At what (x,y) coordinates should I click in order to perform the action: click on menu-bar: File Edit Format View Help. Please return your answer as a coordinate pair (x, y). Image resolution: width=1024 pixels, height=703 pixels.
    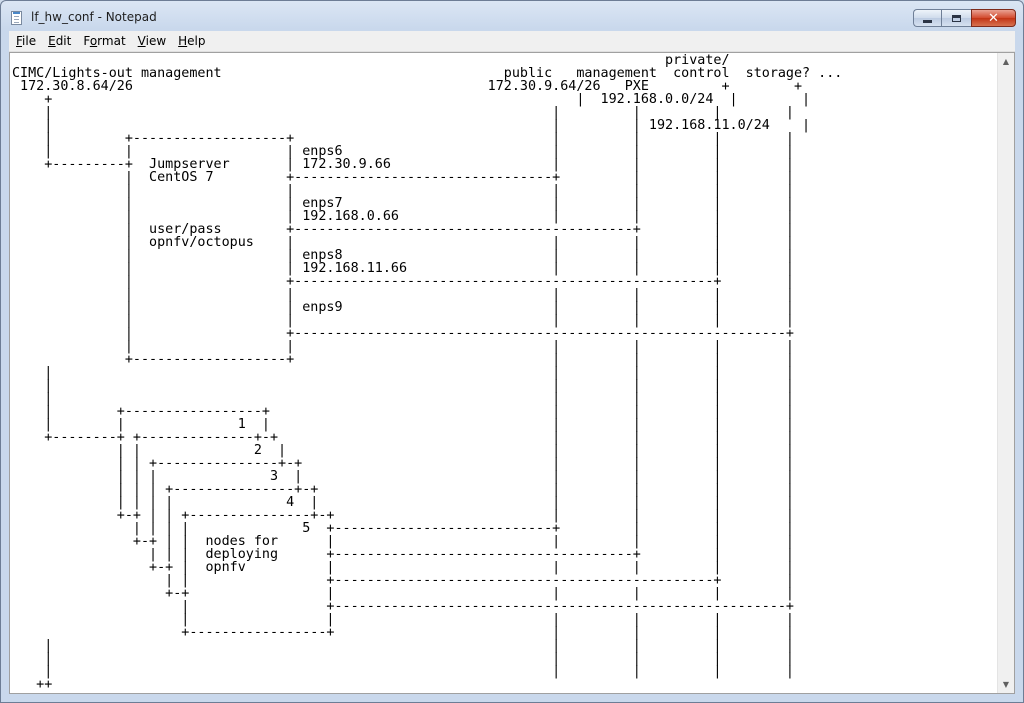
    Looking at the image, I should click on (512, 41).